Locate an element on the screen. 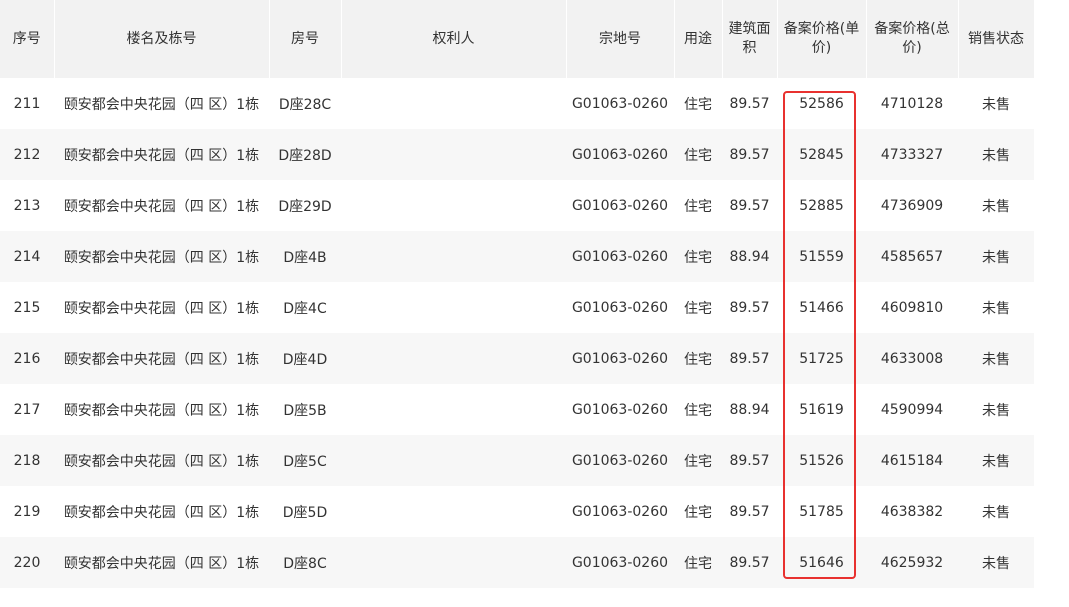 This screenshot has width=1069, height=607. cell-seq: 212 is located at coordinates (27, 154).